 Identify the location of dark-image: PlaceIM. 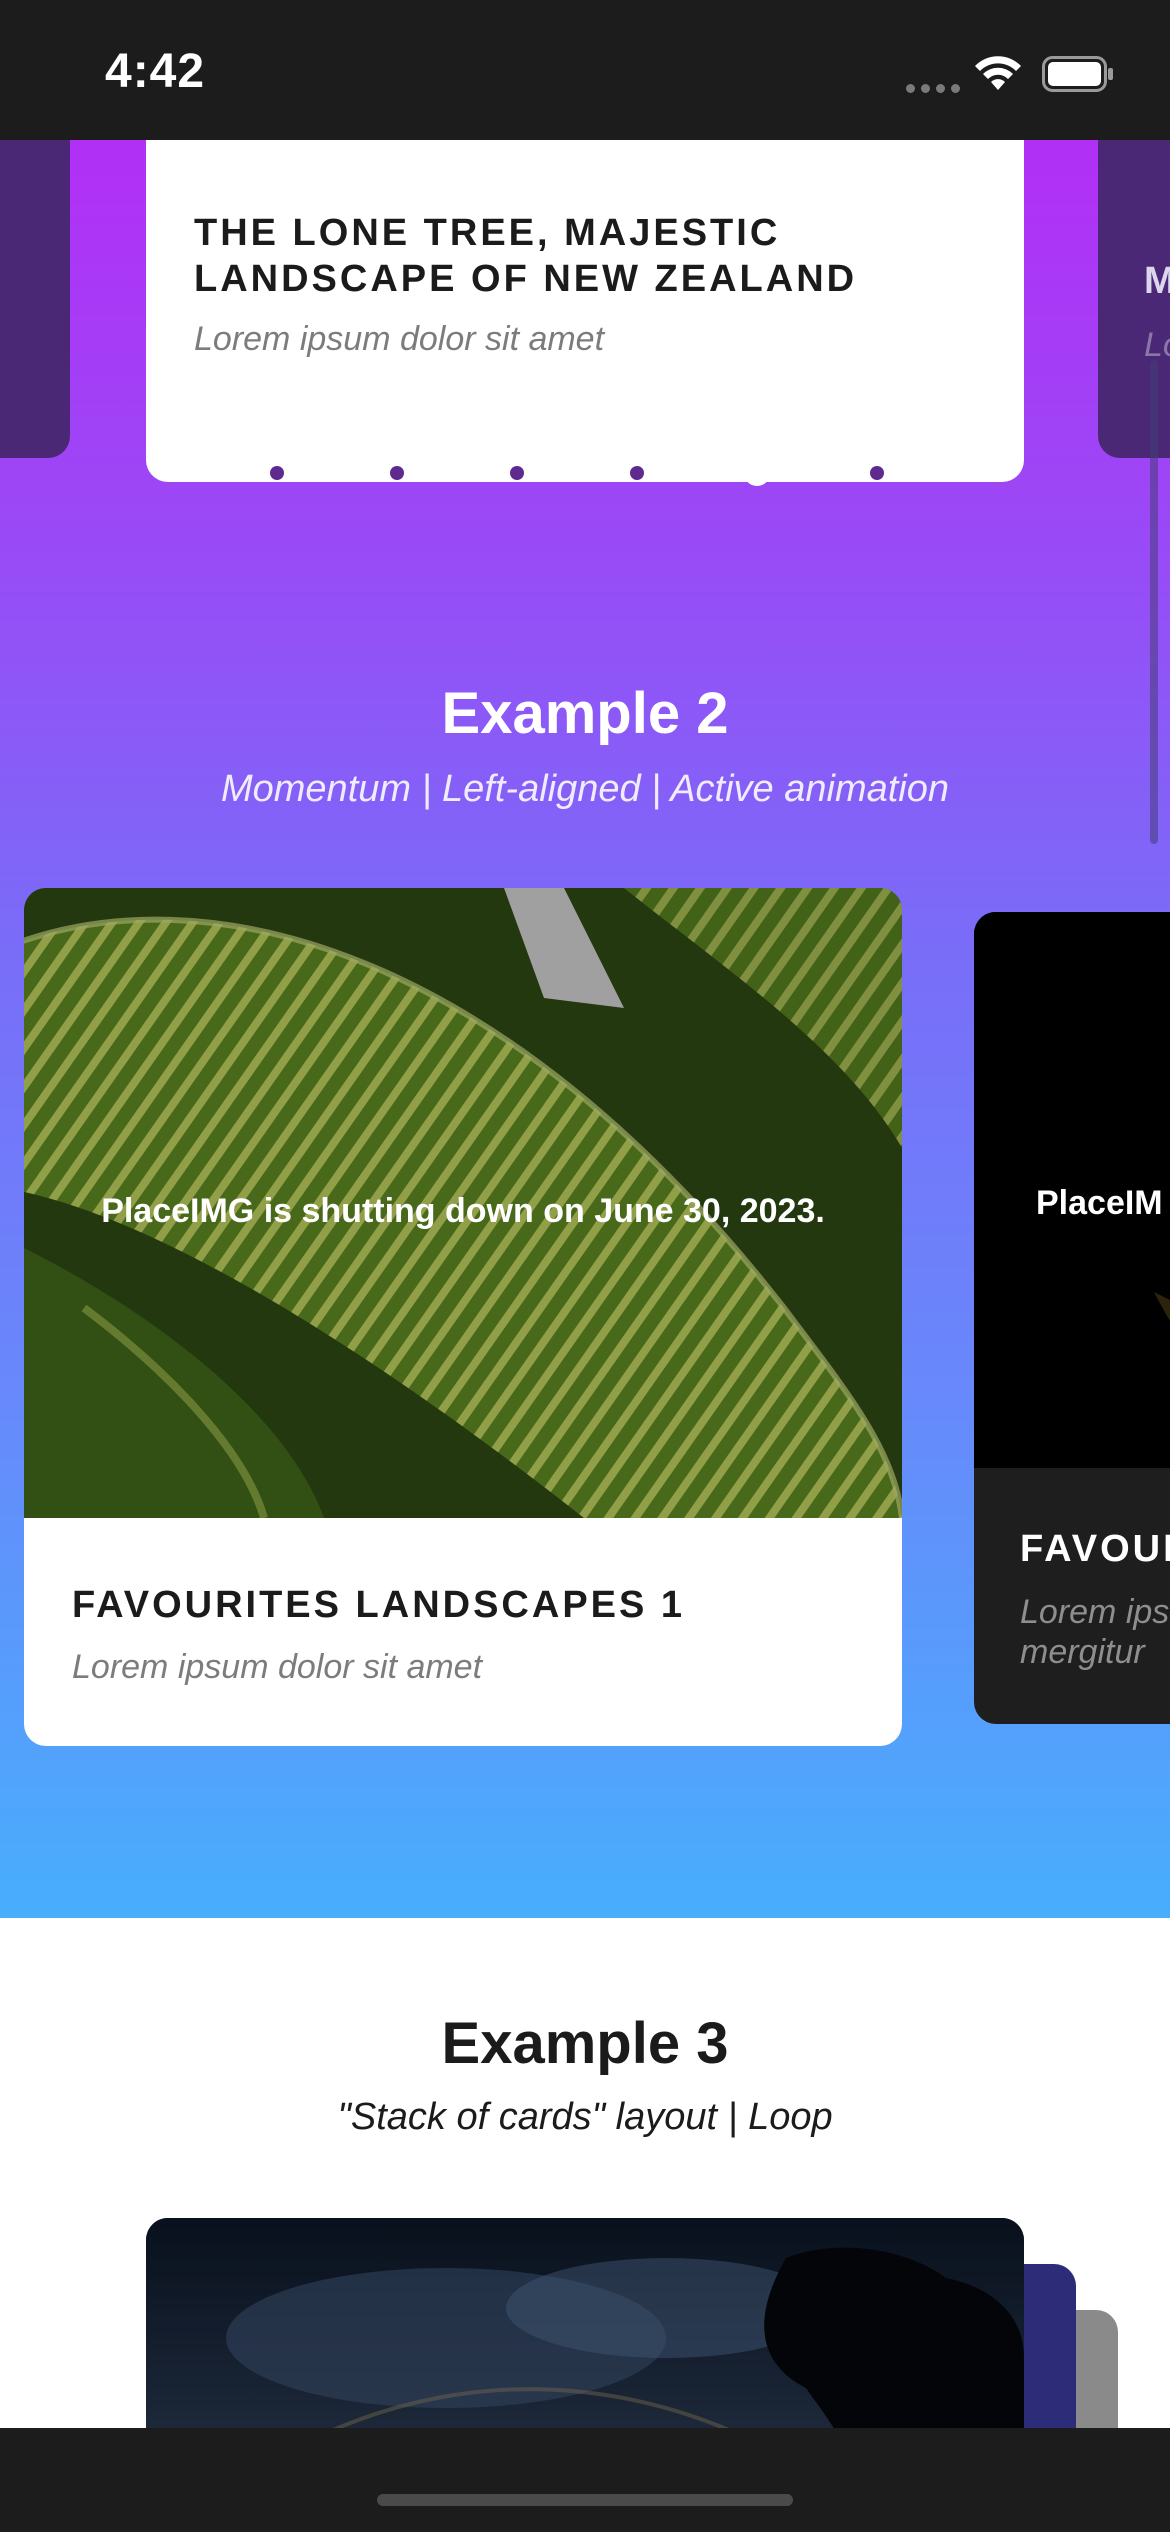
(1072, 1190).